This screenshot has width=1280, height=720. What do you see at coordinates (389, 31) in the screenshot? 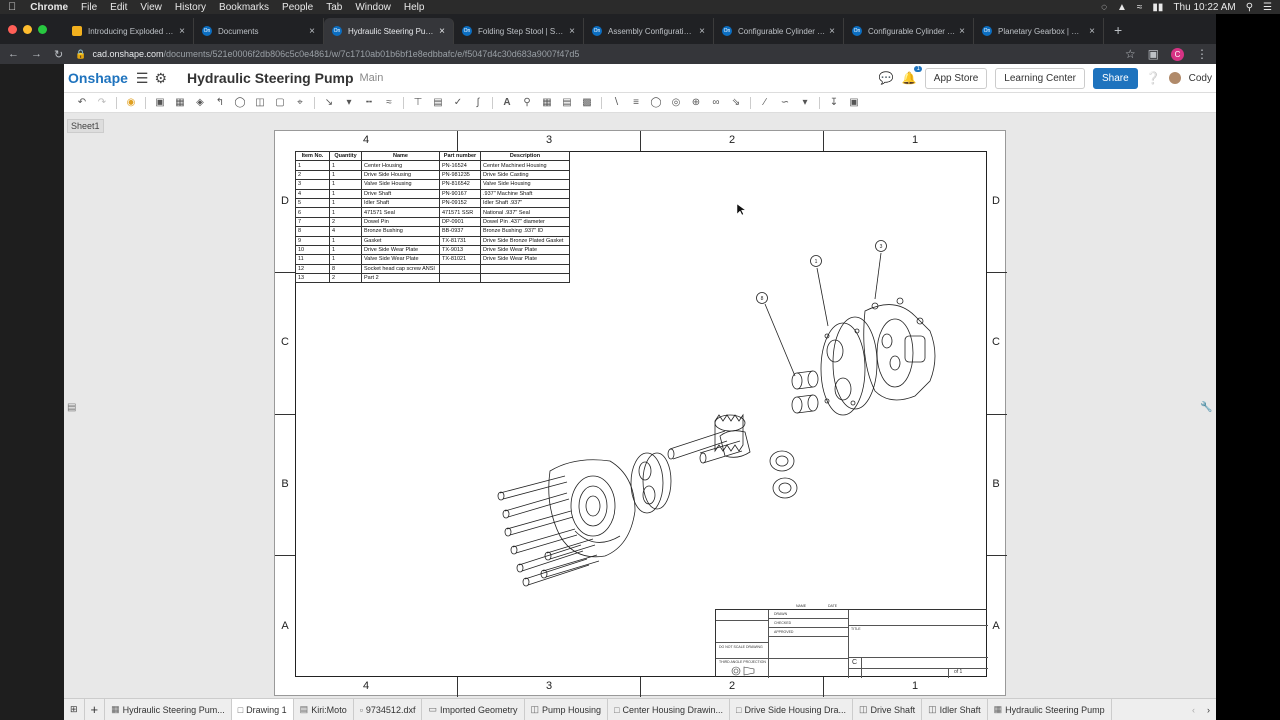
I see `browser-tab-2: On Hydraulic Steering Pump ×` at bounding box center [389, 31].